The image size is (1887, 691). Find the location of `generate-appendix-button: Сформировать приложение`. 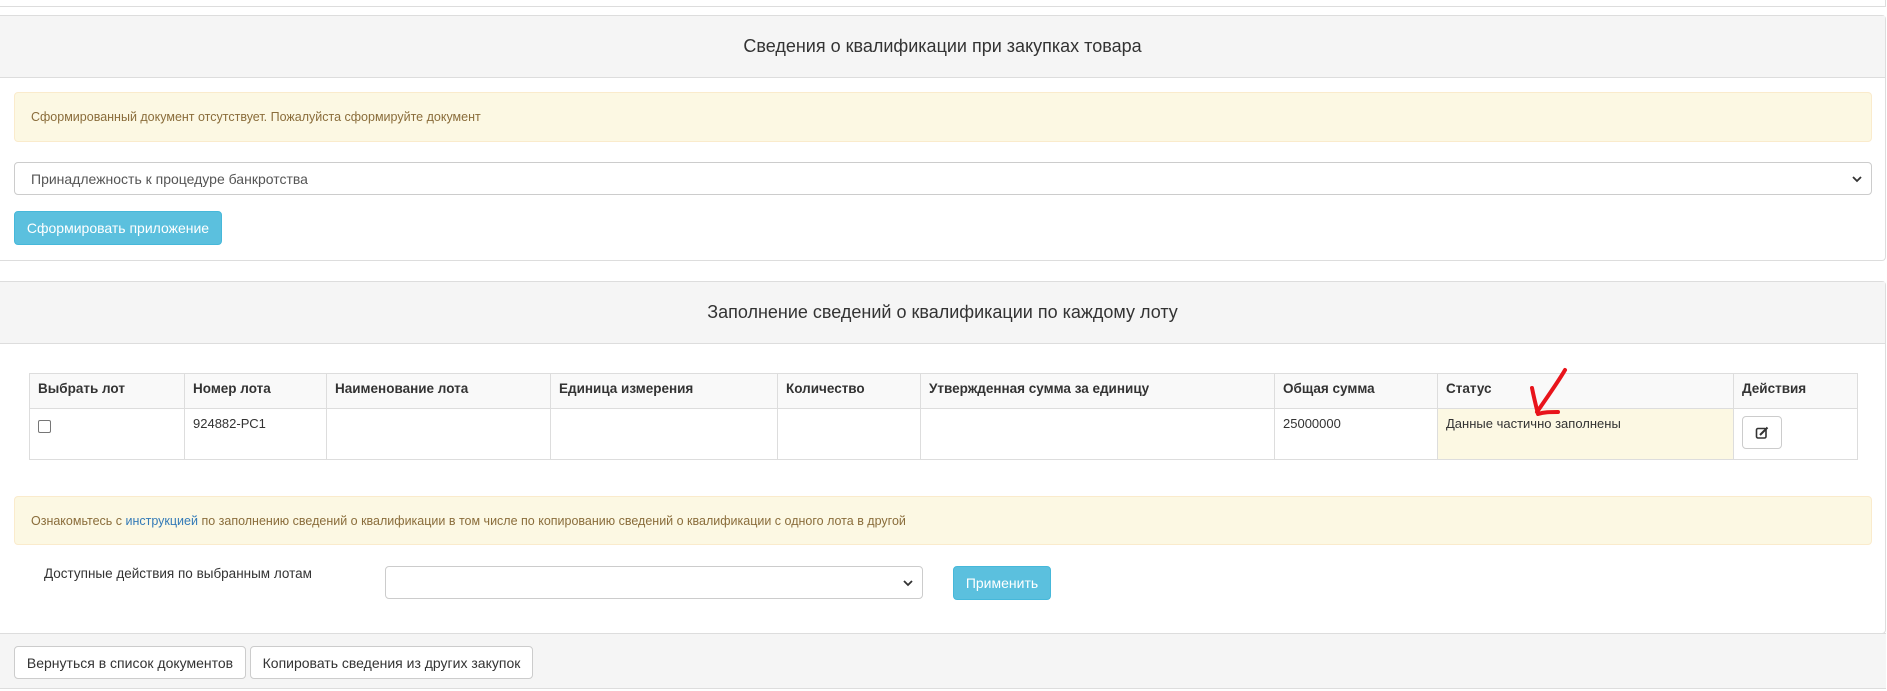

generate-appendix-button: Сформировать приложение is located at coordinates (118, 228).